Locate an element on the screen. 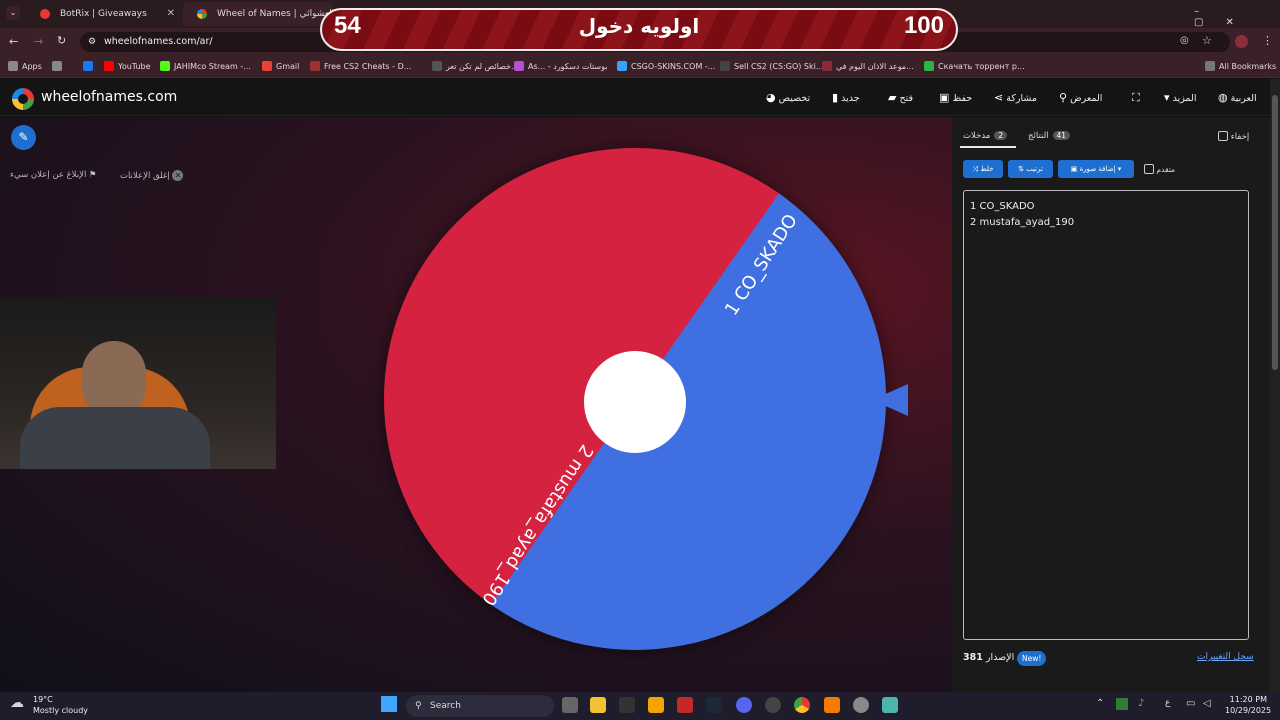 This screenshot has height=720, width=1280. sort-icon: ⇅ is located at coordinates (1021, 169).